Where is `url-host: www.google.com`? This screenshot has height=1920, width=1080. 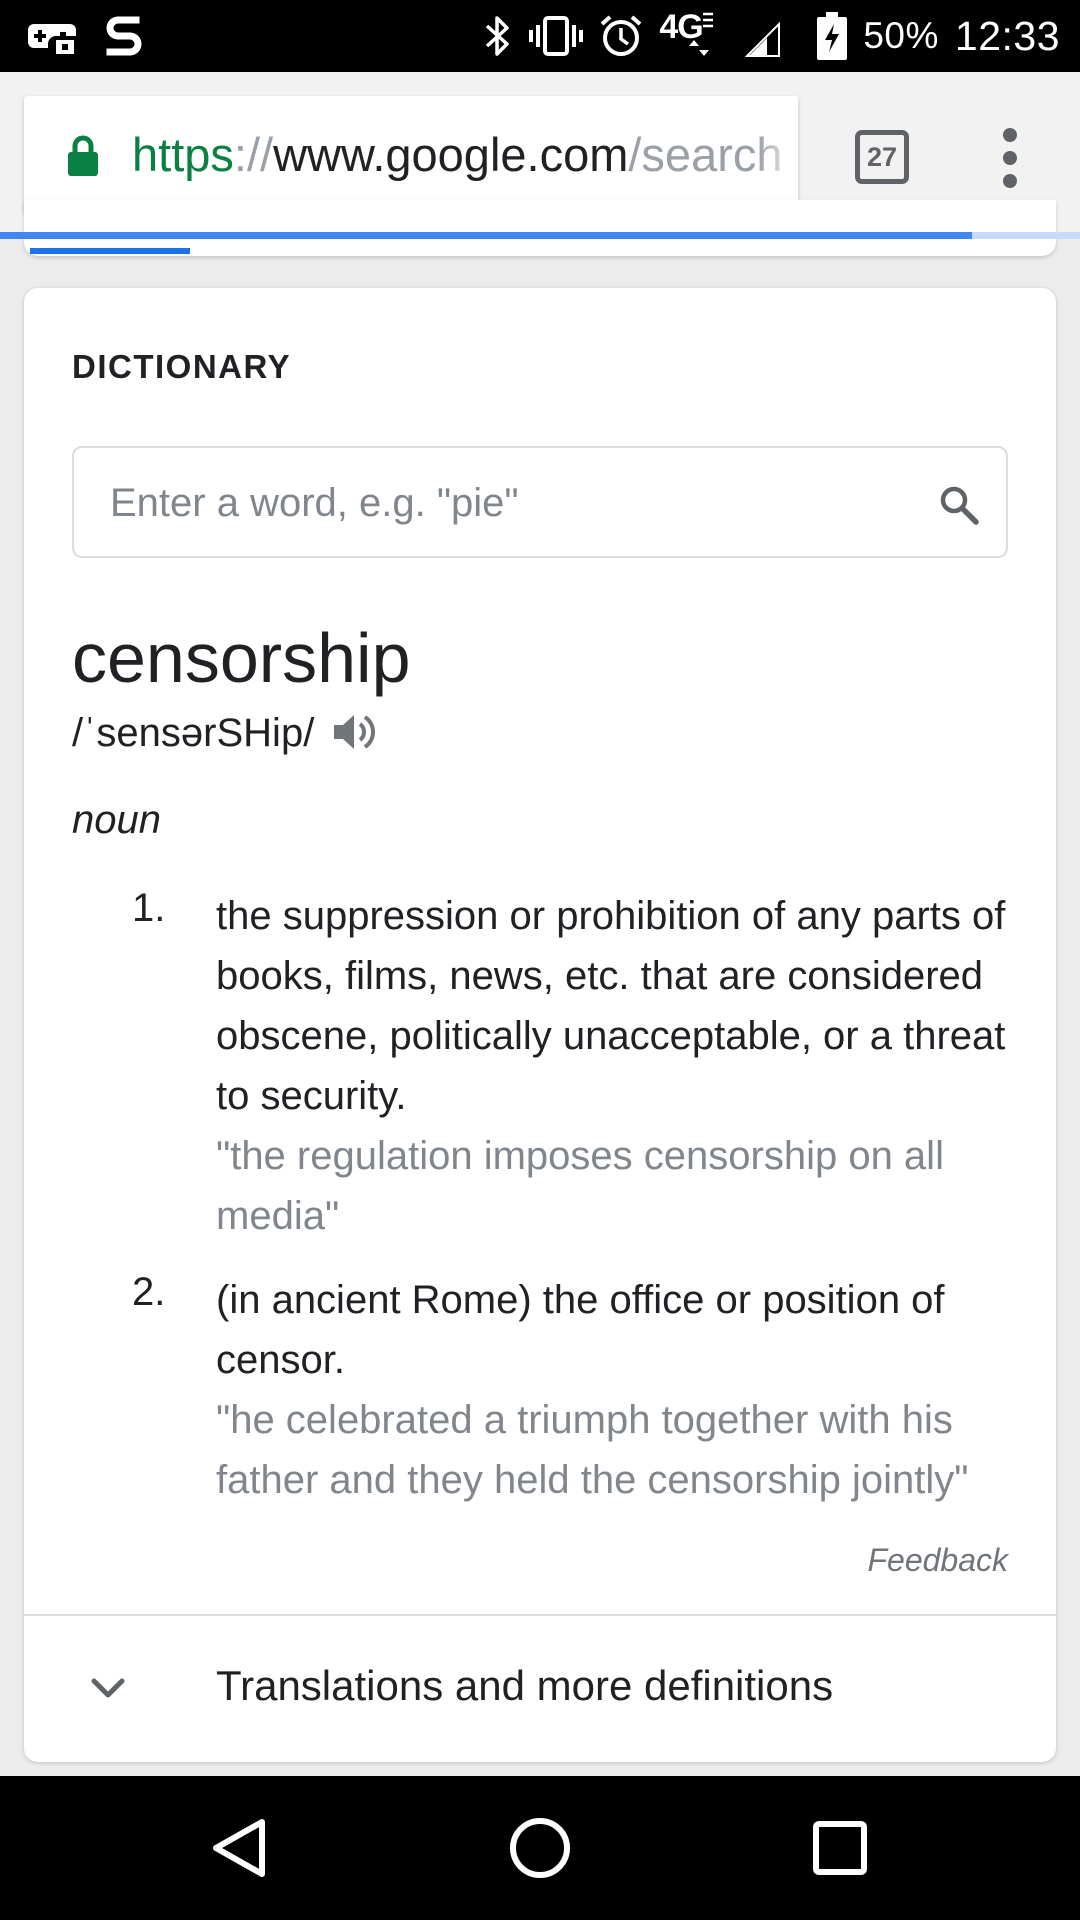
url-host: www.google.com is located at coordinates (451, 154).